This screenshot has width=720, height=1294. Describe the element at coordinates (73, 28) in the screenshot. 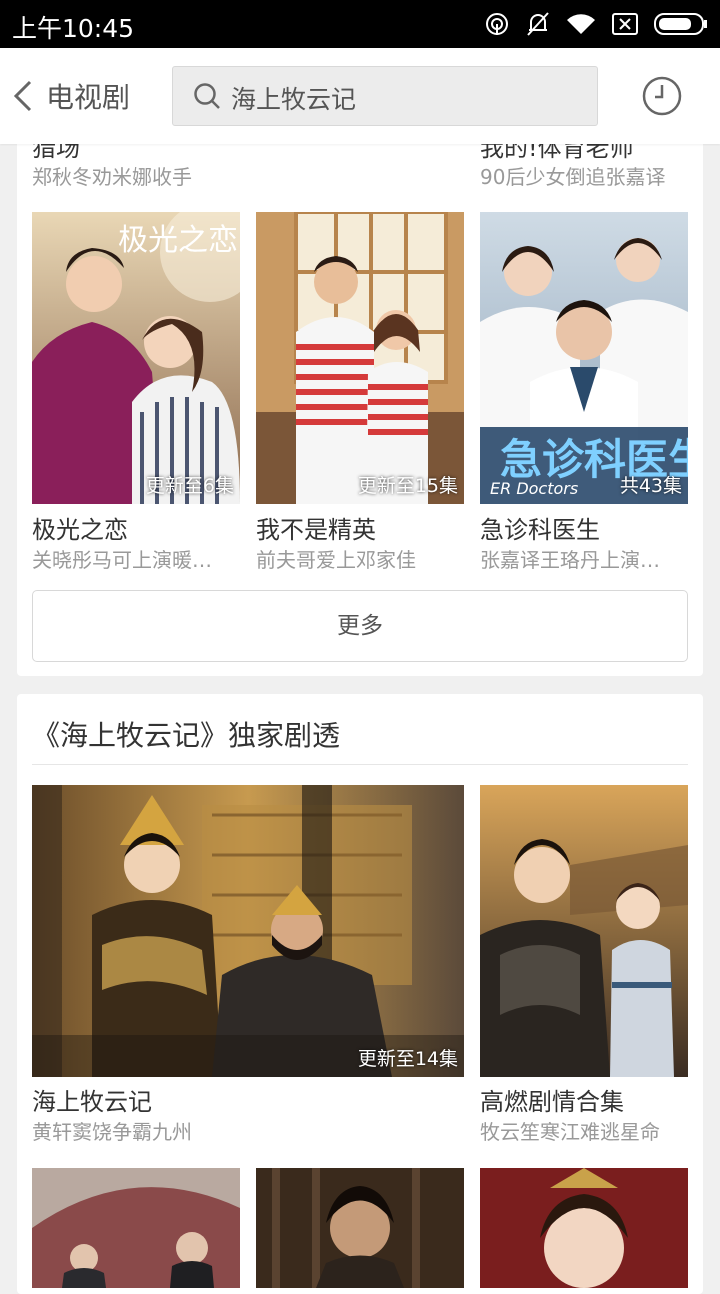

I see `status-time: 上午10:45` at that location.